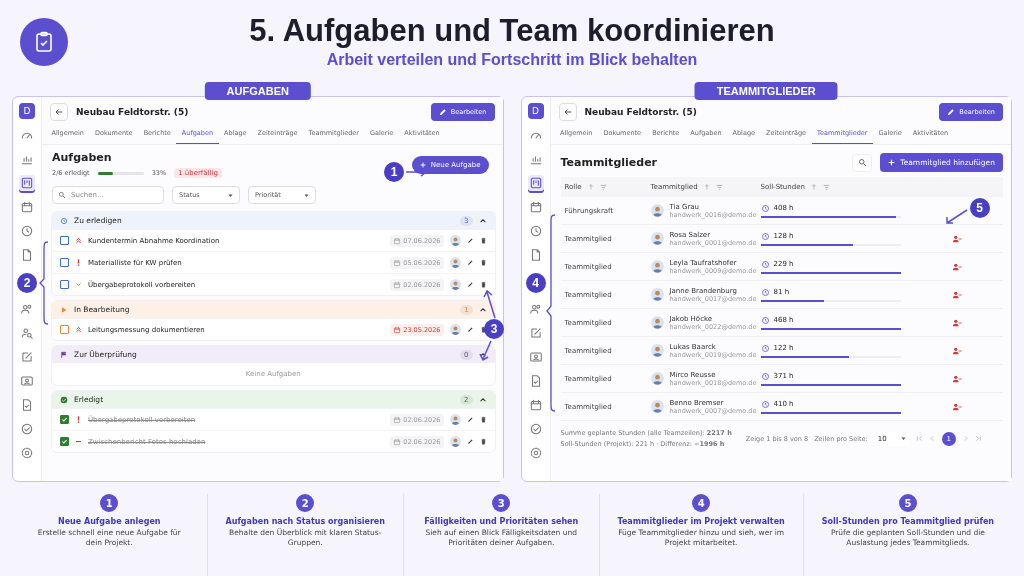 Image resolution: width=1024 pixels, height=576 pixels. Describe the element at coordinates (82, 157) in the screenshot. I see `section-heading: Aufgaben` at that location.